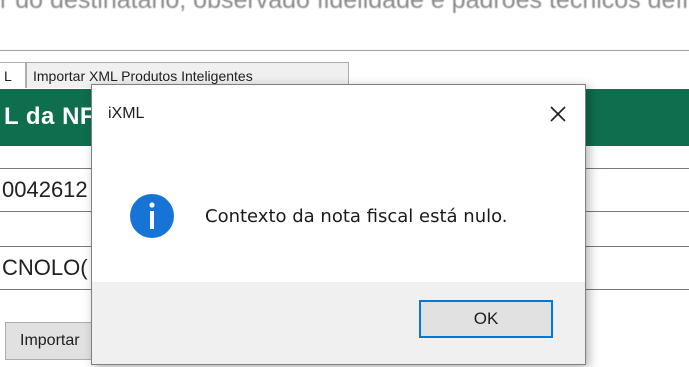  What do you see at coordinates (50, 116) in the screenshot?
I see `section-header-label: L da NF` at bounding box center [50, 116].